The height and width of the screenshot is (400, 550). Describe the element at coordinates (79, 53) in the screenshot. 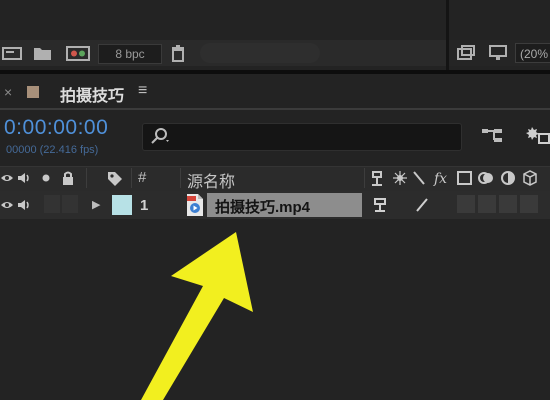

I see `color-settings-icon` at that location.